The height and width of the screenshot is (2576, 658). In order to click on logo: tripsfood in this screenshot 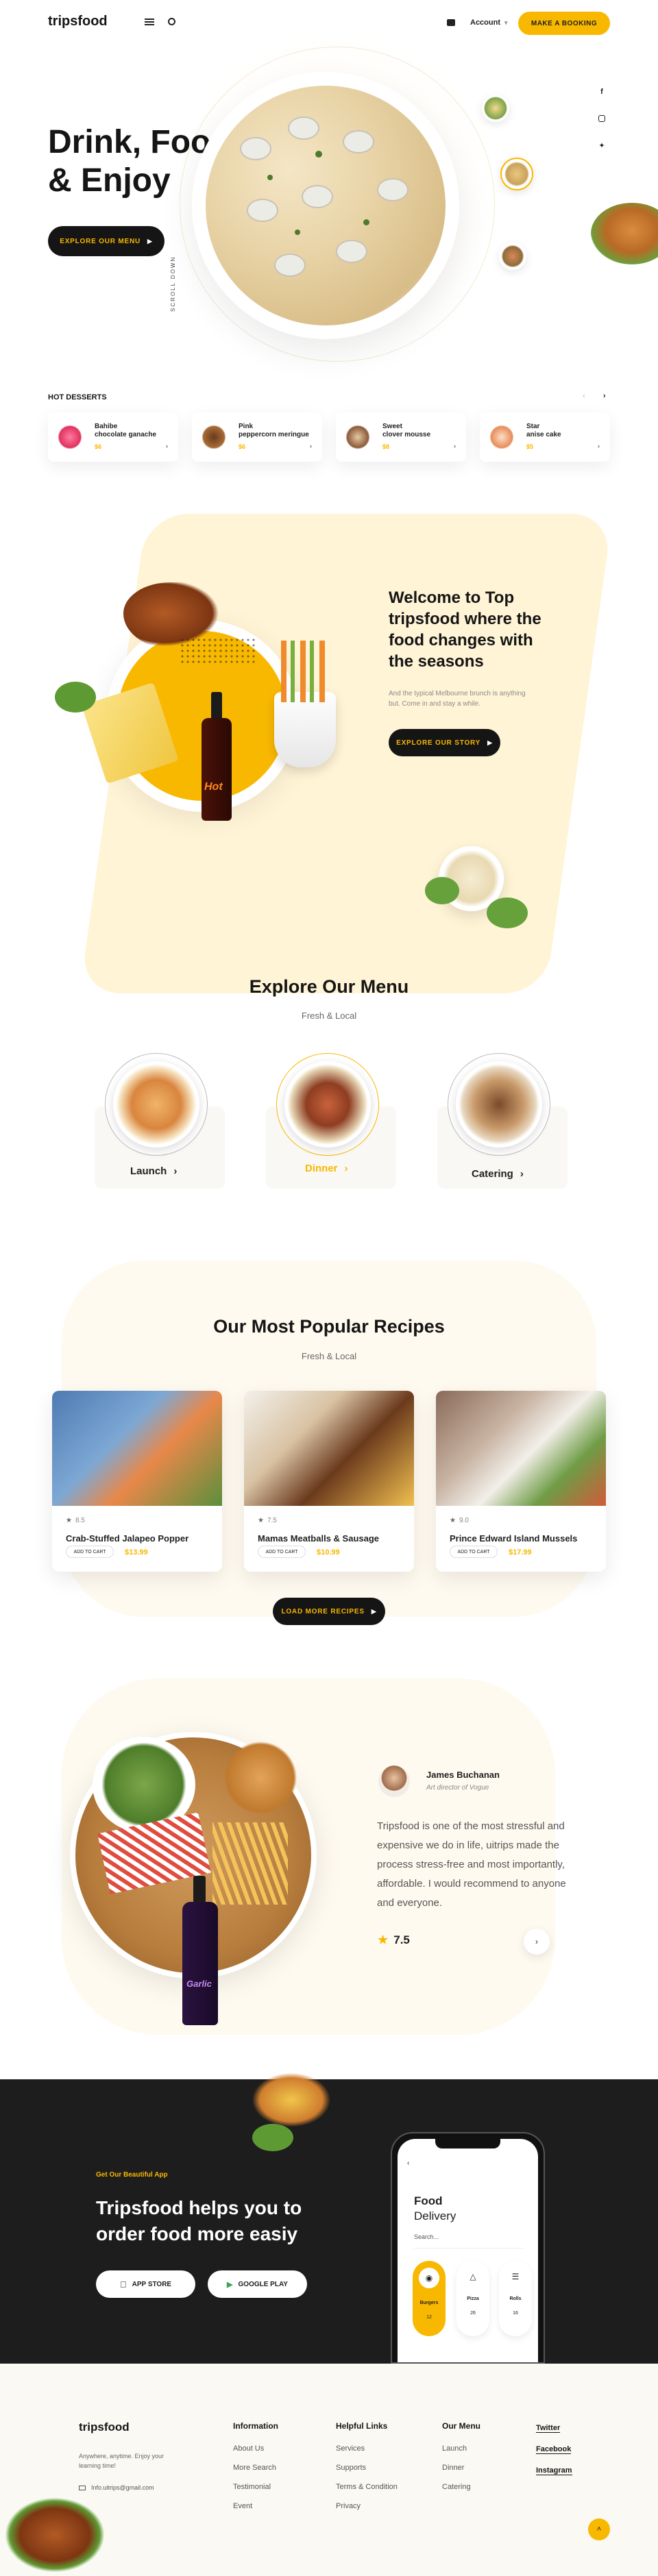, I will do `click(78, 21)`.